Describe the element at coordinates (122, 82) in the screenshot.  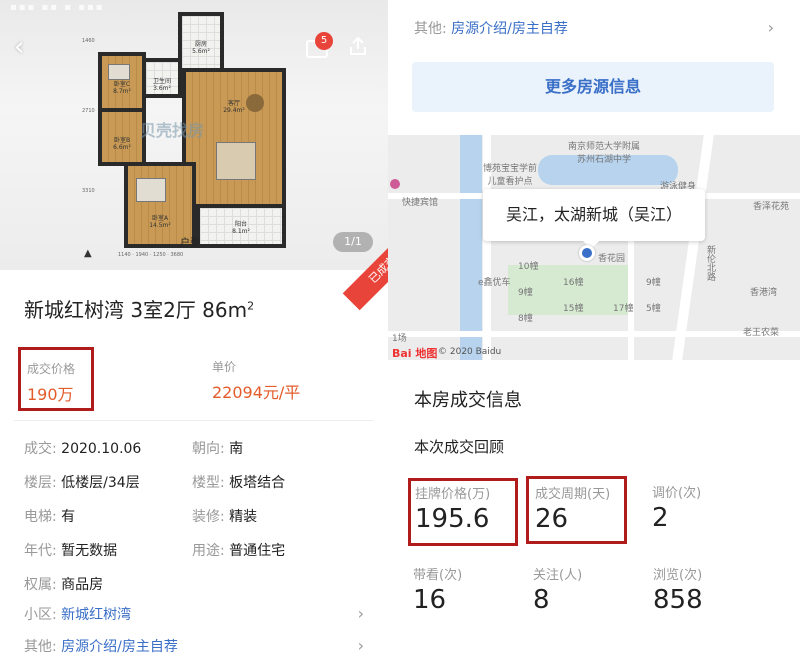
I see `room-bedroom-c: 卧室C 8.7m²` at that location.